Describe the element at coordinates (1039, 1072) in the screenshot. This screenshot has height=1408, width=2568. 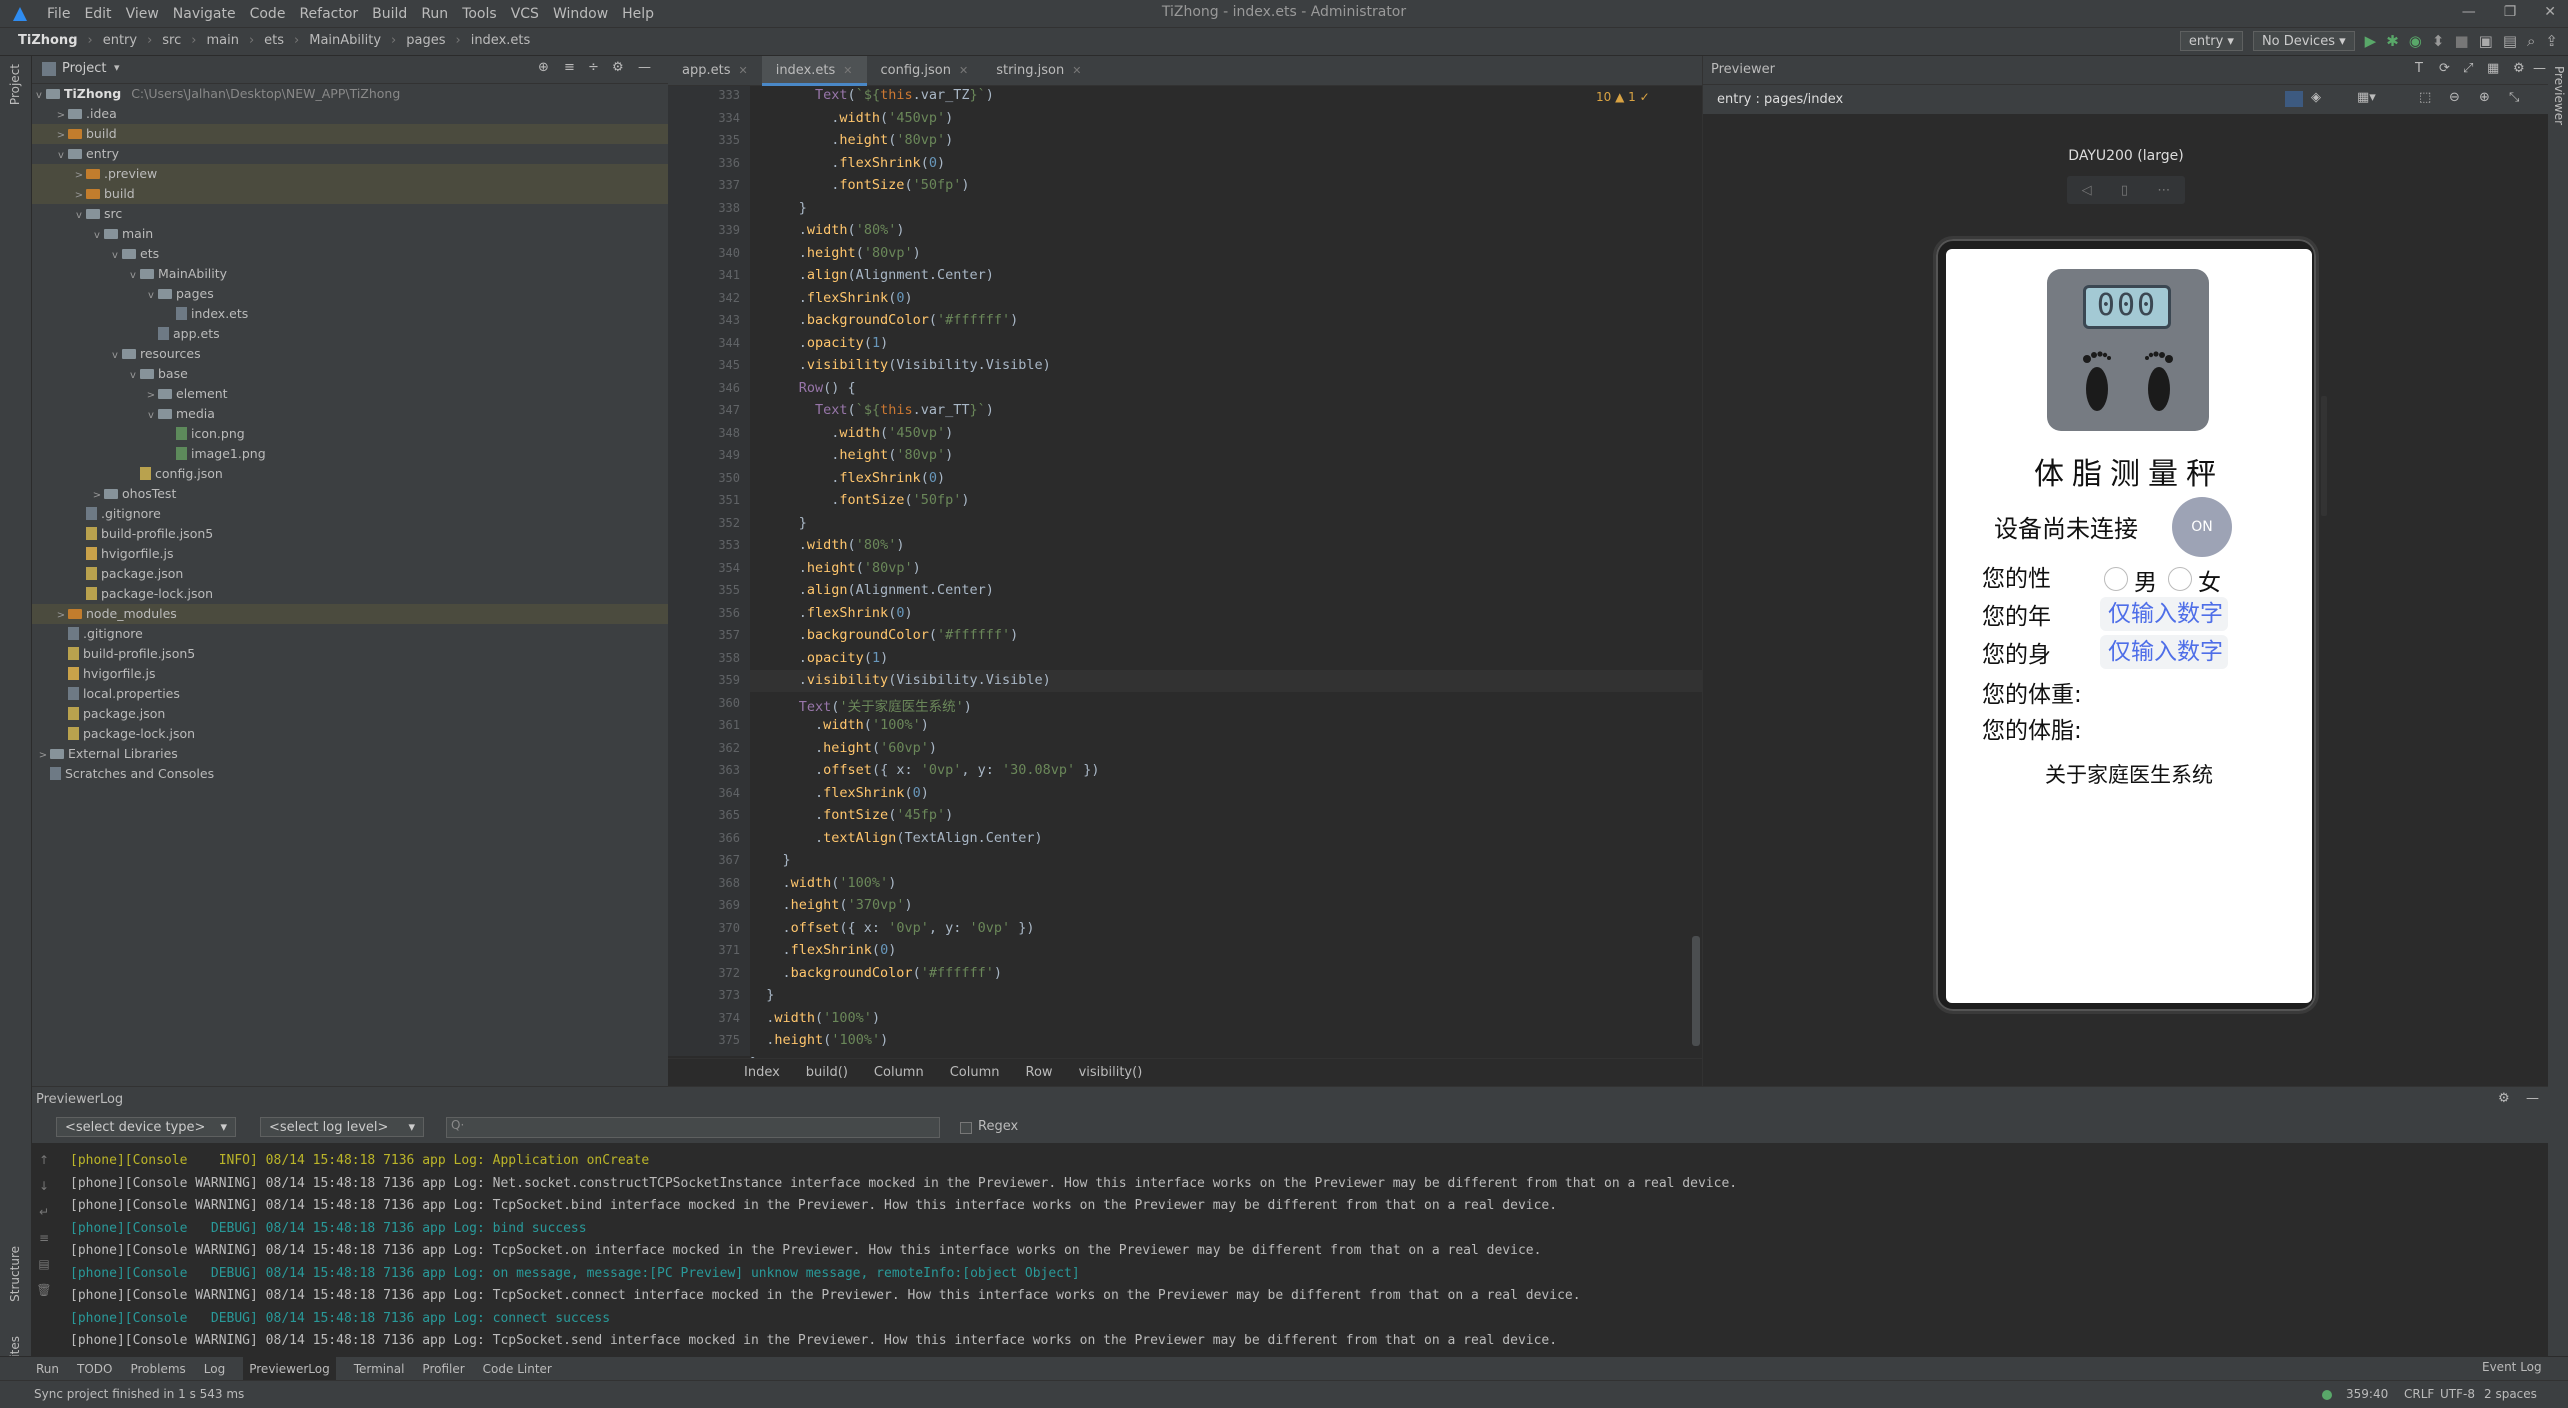
I see `code-breadcrumb-item: Row` at that location.